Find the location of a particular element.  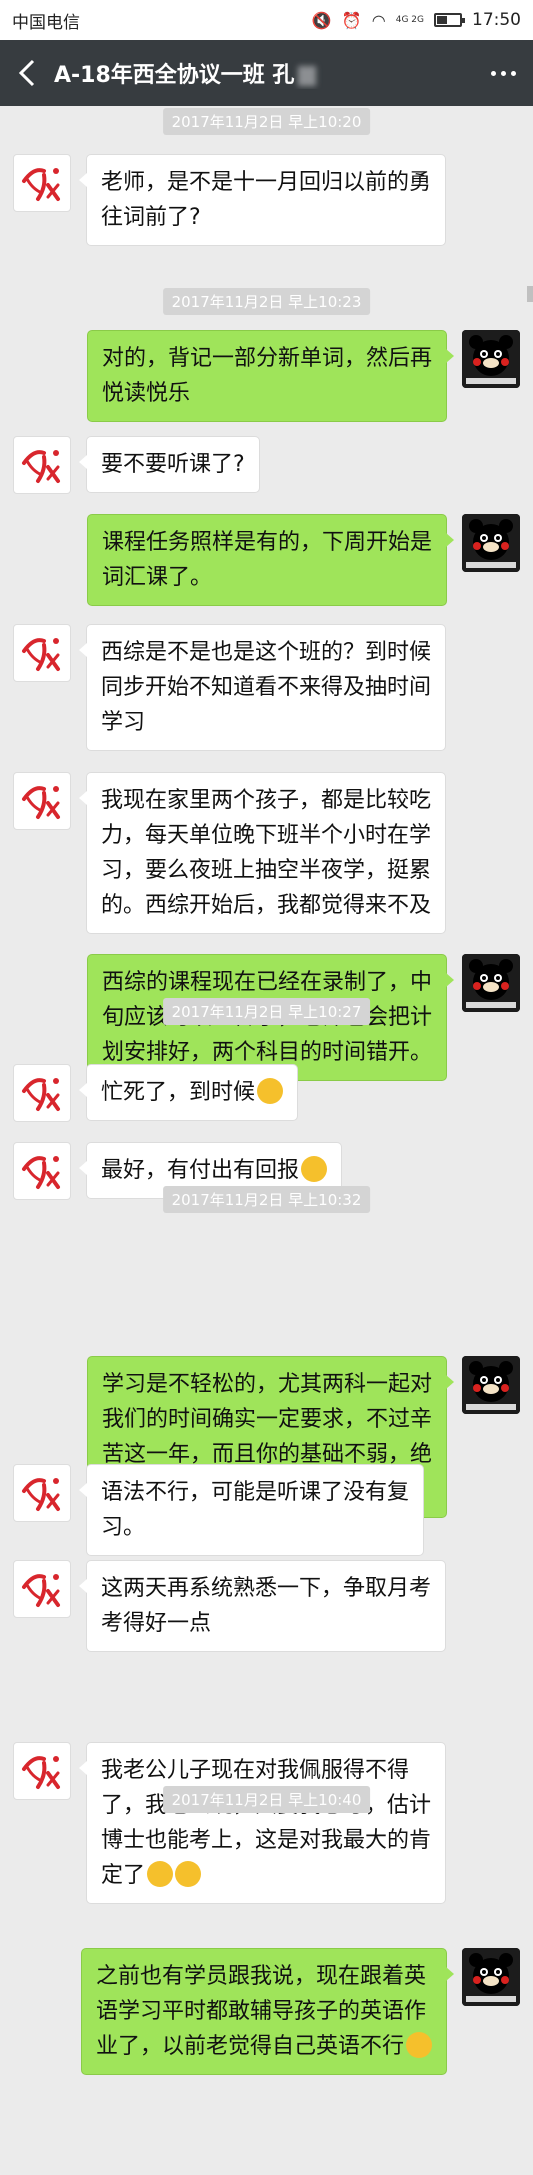

timestamp: 2017年11月2日 早上10:32 is located at coordinates (266, 1199).